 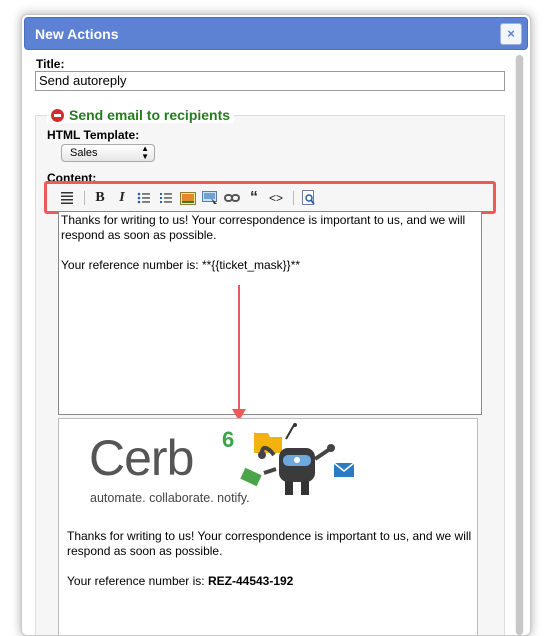 I want to click on html-template-label: HTML Template:, so click(x=93, y=135).